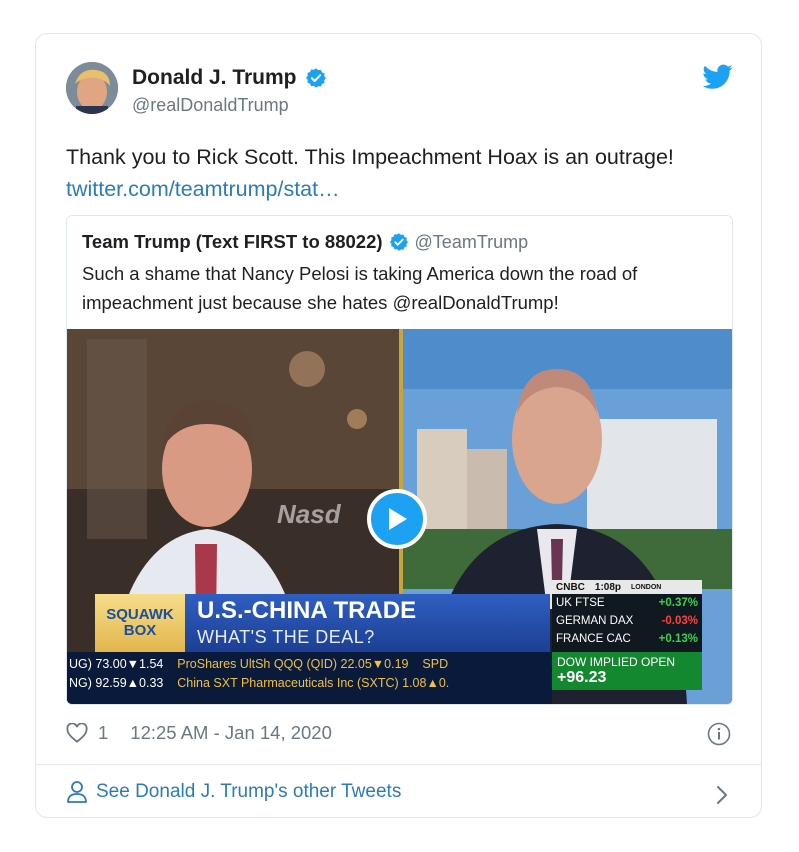  Describe the element at coordinates (140, 614) in the screenshot. I see `show-logo-line1: SQUAWK` at that location.